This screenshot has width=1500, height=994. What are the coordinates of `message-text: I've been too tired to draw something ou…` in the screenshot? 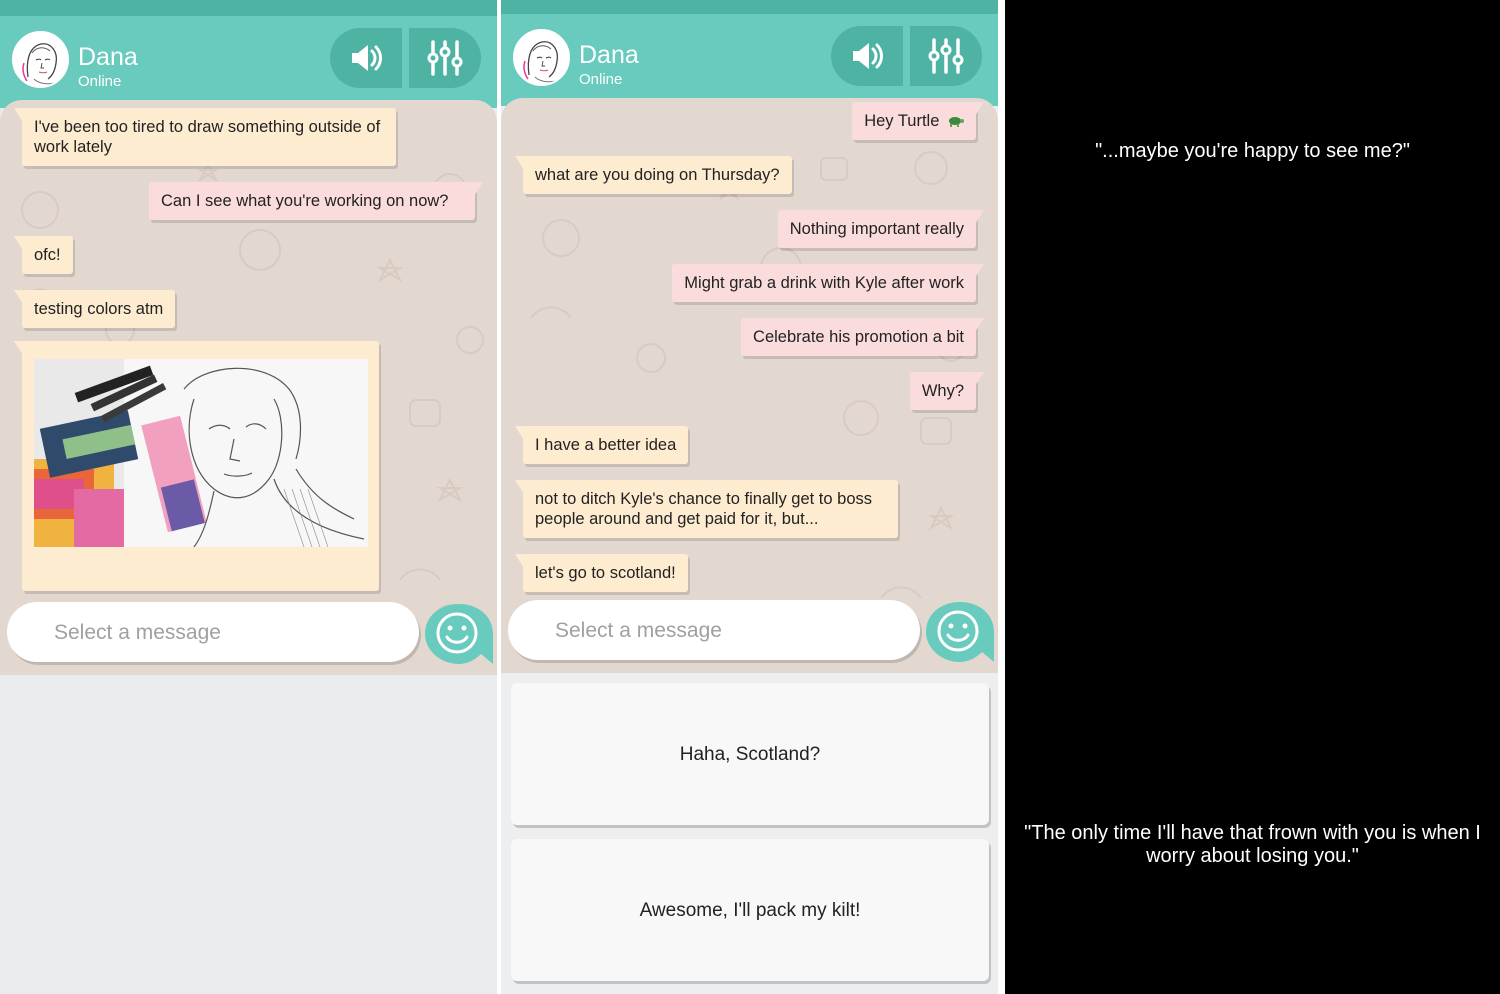 It's located at (207, 137).